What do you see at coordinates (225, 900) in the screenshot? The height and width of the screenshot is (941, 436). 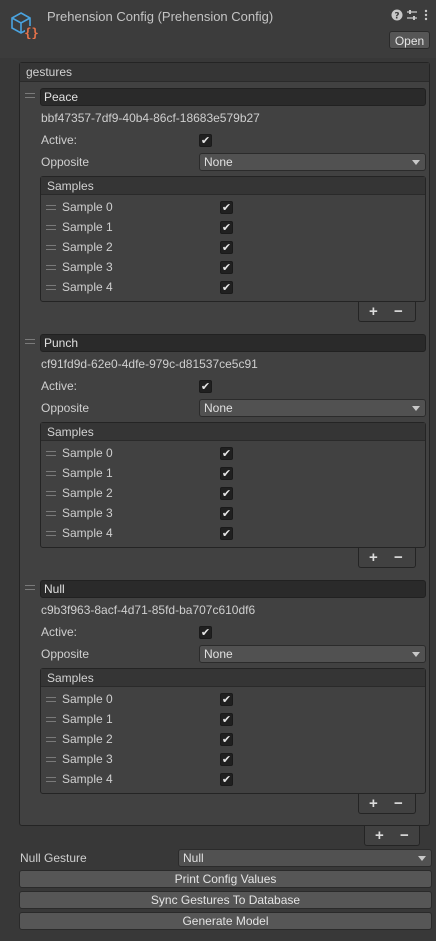 I see `sync-gestures-button: Sync Gestures To Database` at bounding box center [225, 900].